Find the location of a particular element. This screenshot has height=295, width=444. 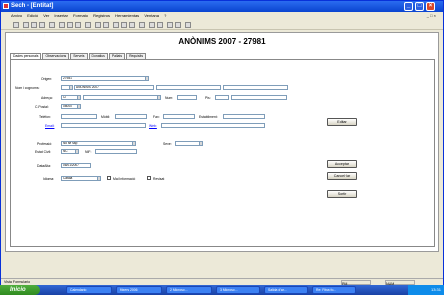

toolbar is located at coordinates (222, 25).